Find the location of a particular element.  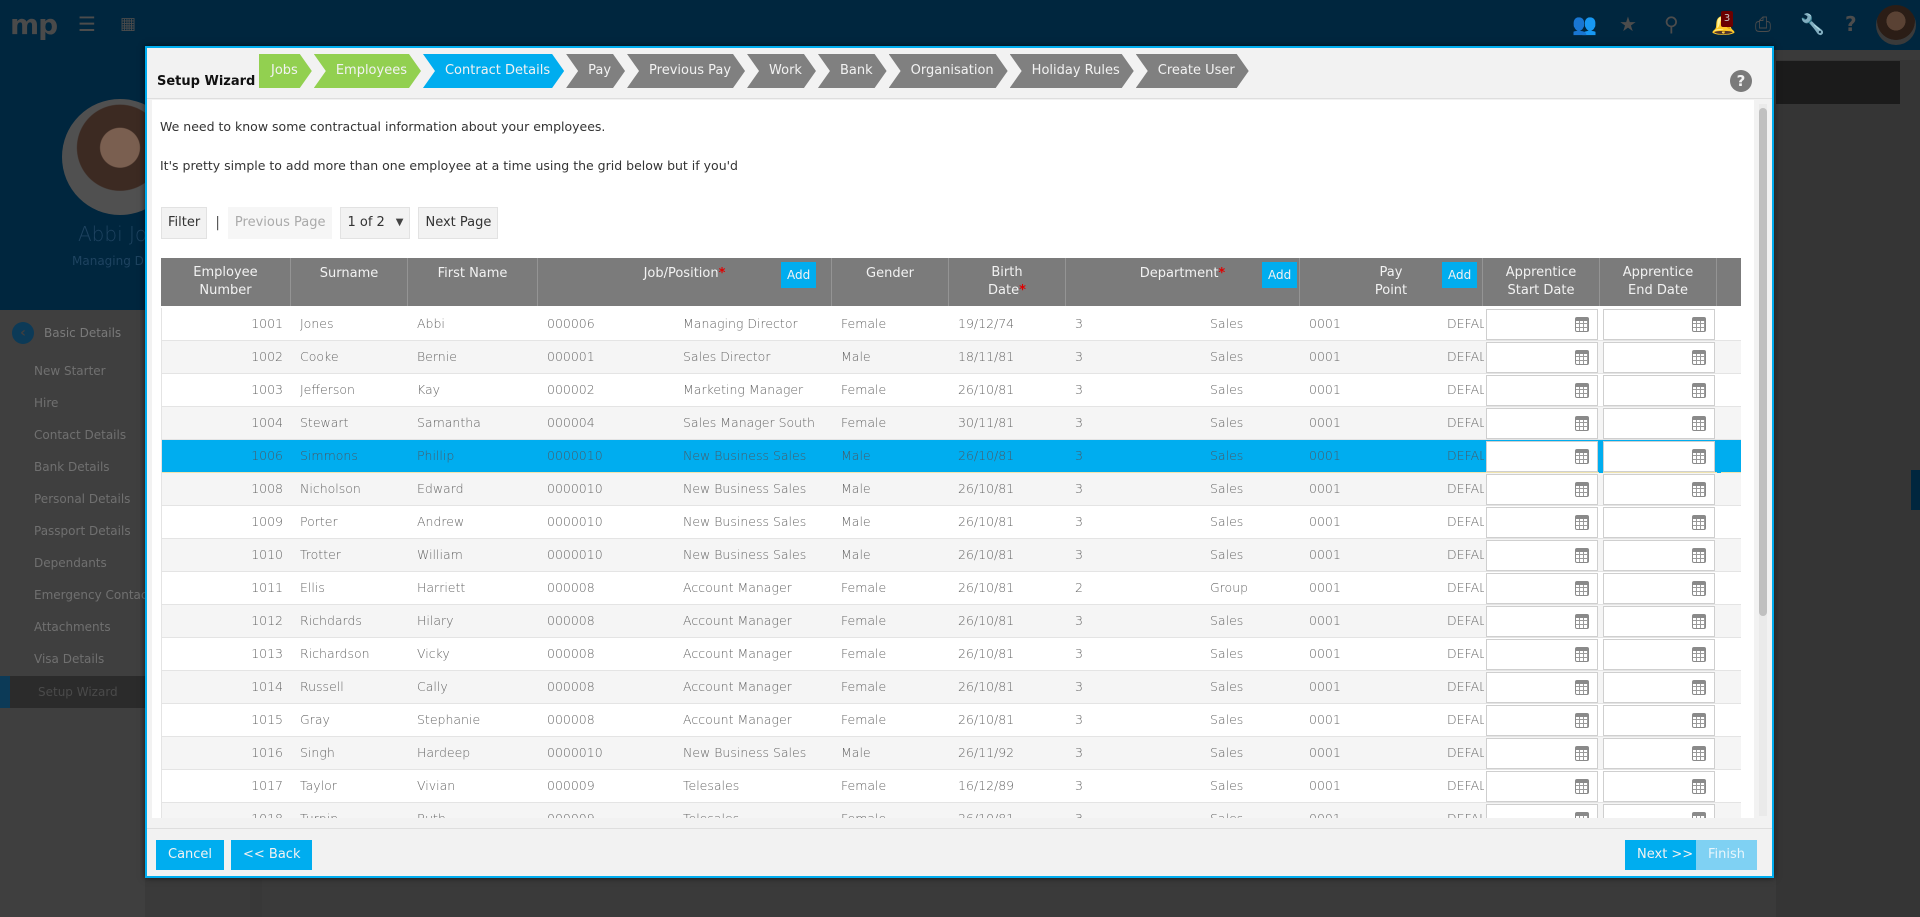

cell-surname: Simmons is located at coordinates (355, 456).